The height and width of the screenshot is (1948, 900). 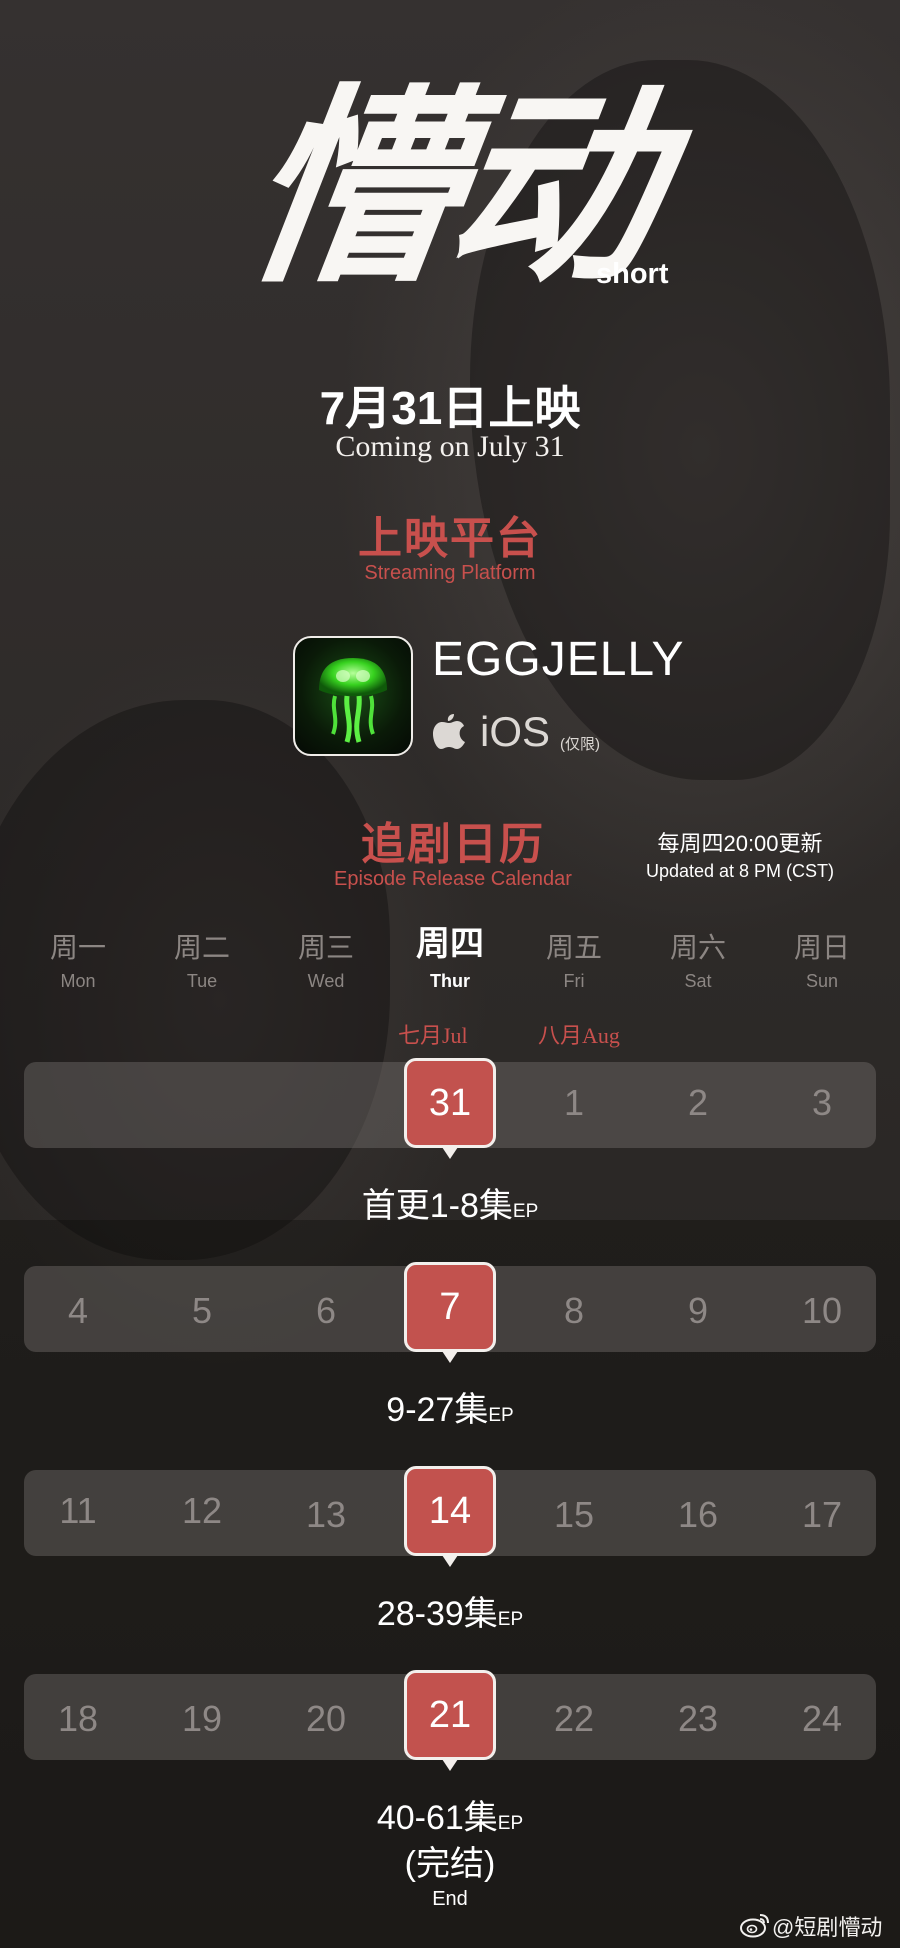 I want to click on weekday-sun: 周日 Sun, so click(x=821, y=961).